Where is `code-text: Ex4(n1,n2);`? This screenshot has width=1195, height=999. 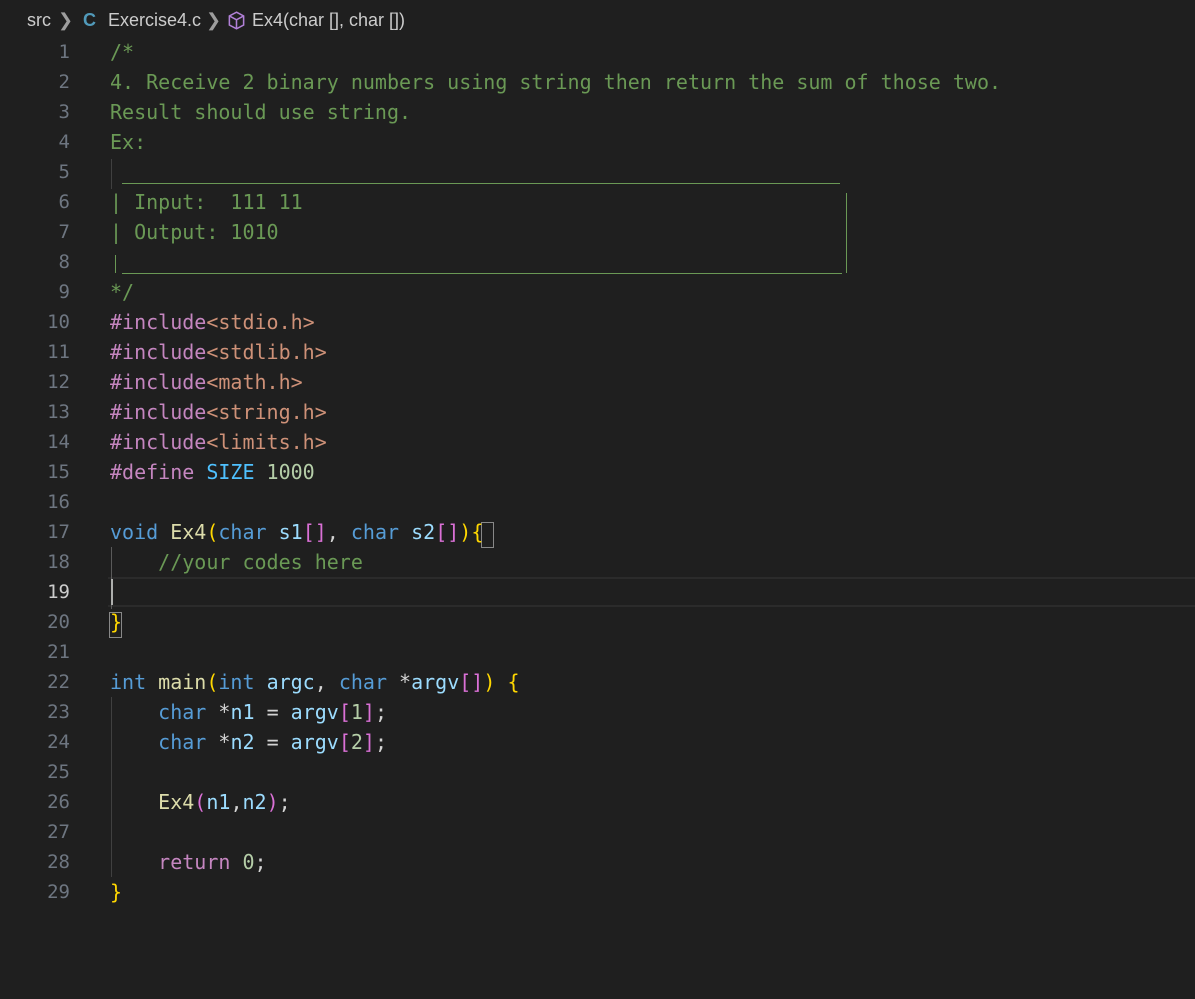
code-text: Ex4(n1,n2); is located at coordinates (200, 802).